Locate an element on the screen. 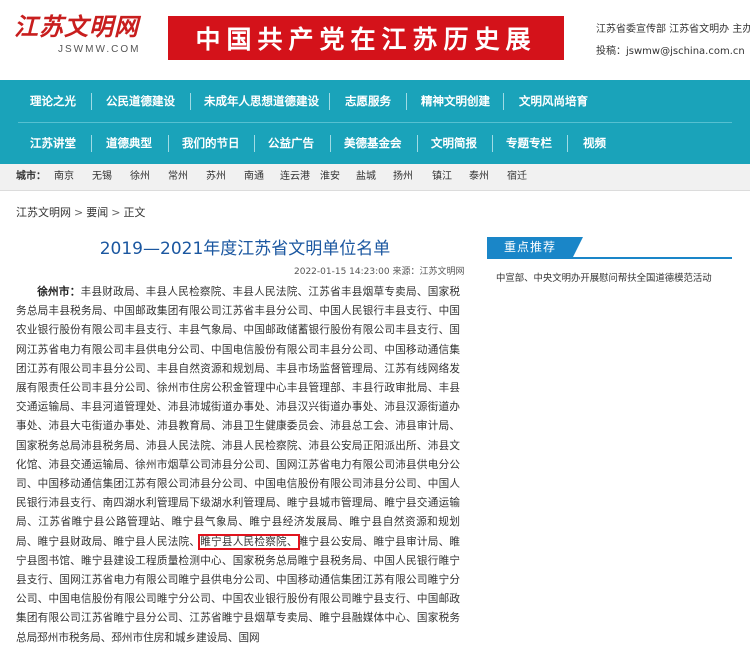  city-heading: 徐州市： is located at coordinates (59, 292).